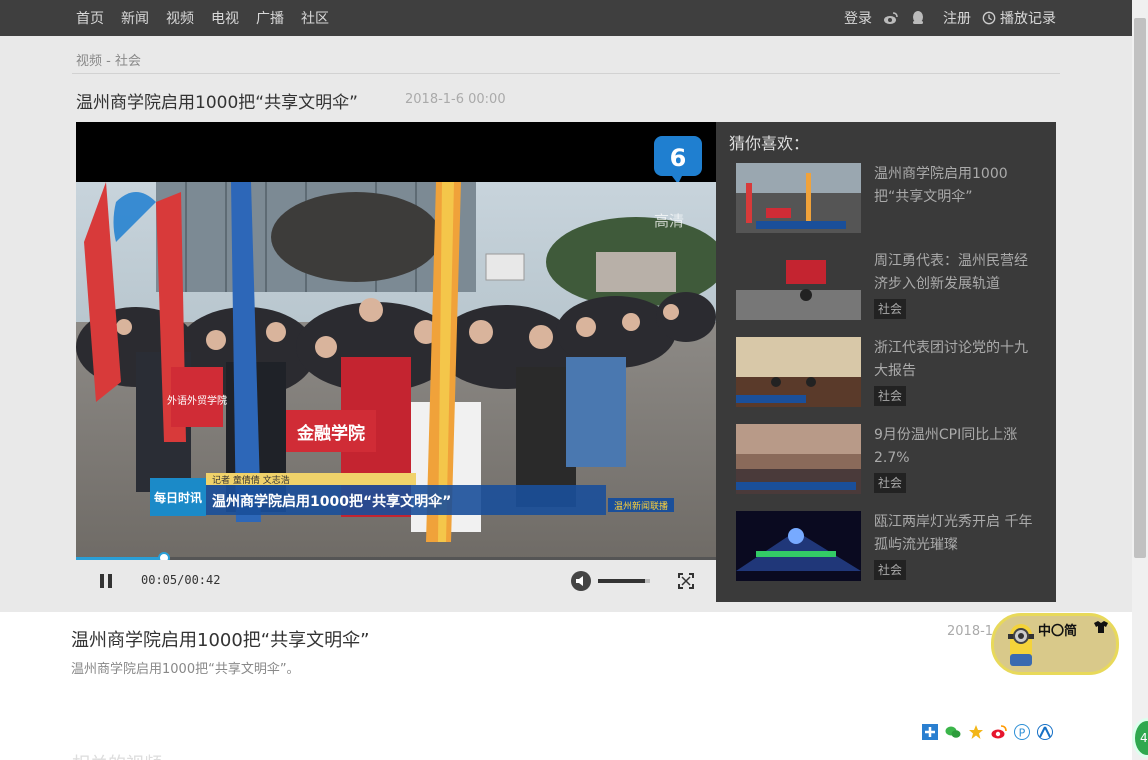 This screenshot has height=760, width=1148. Describe the element at coordinates (90, 18) in the screenshot. I see `nav-home: 首页` at that location.